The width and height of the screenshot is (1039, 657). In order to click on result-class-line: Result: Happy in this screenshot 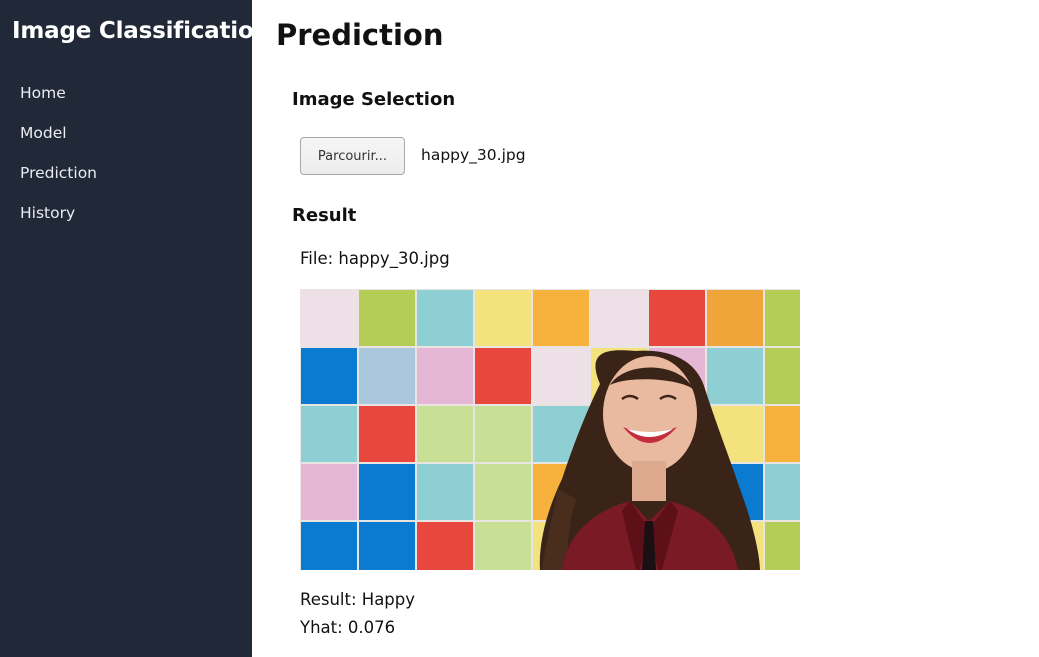, I will do `click(358, 599)`.